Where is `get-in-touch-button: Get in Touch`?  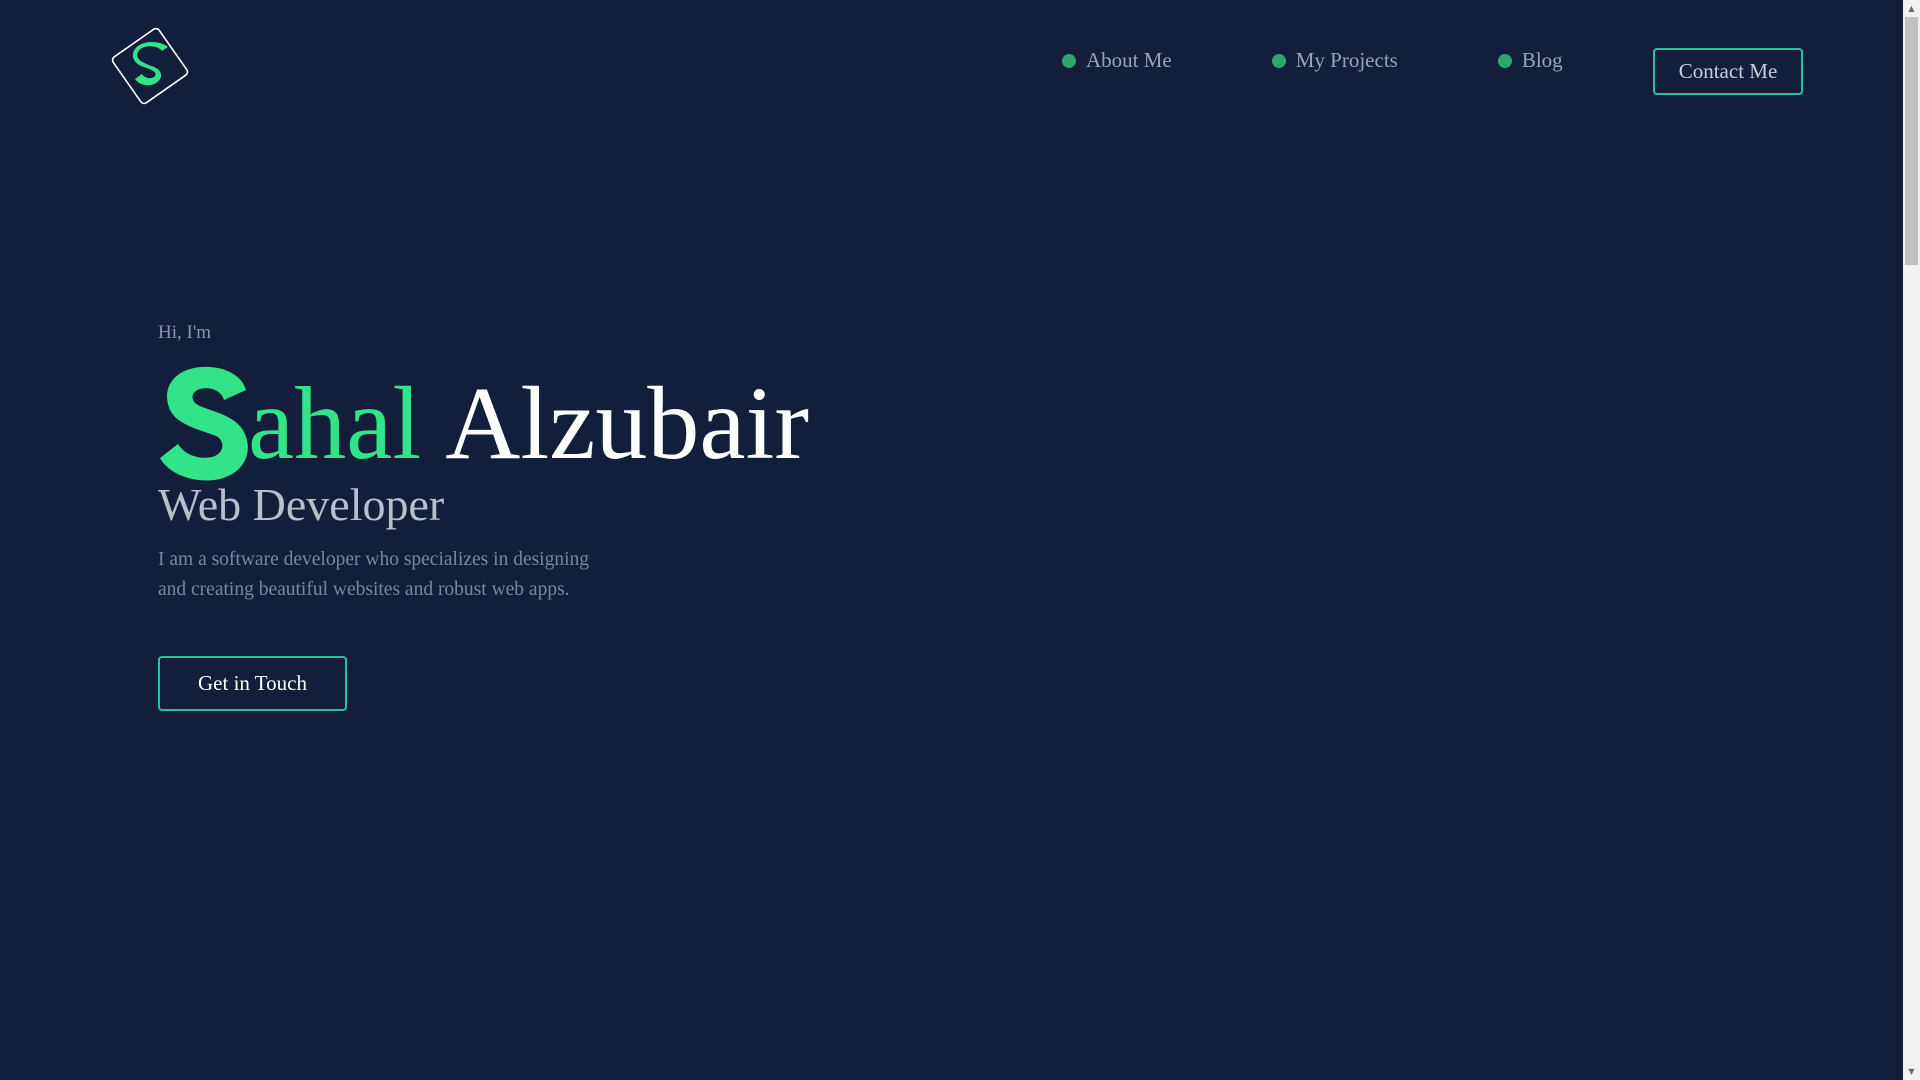
get-in-touch-button: Get in Touch is located at coordinates (252, 683).